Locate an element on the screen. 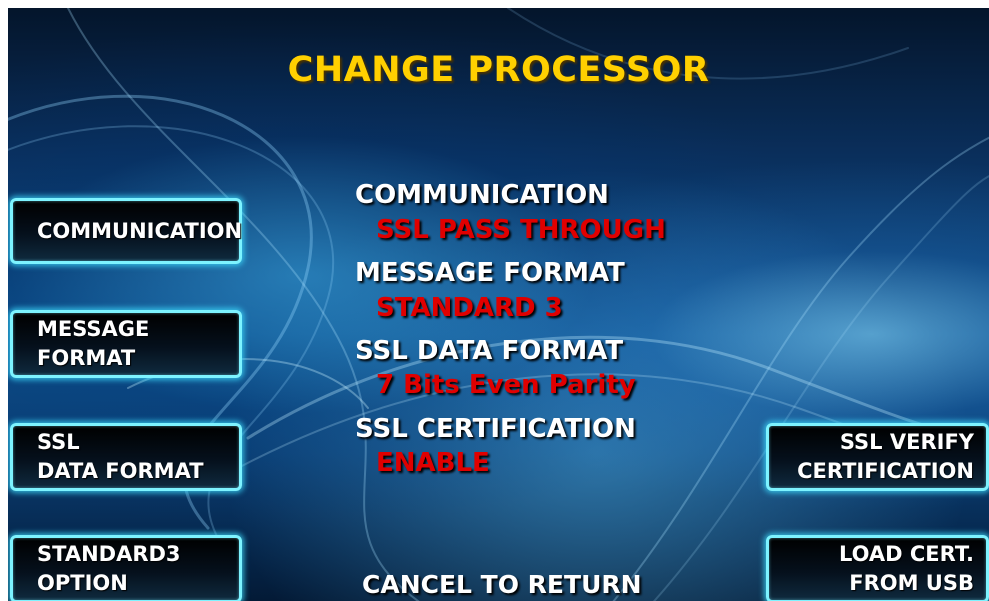 Image resolution: width=989 pixels, height=601 pixels. ssl-data-format-button-label-line2: DATA FORMAT is located at coordinates (120, 471).